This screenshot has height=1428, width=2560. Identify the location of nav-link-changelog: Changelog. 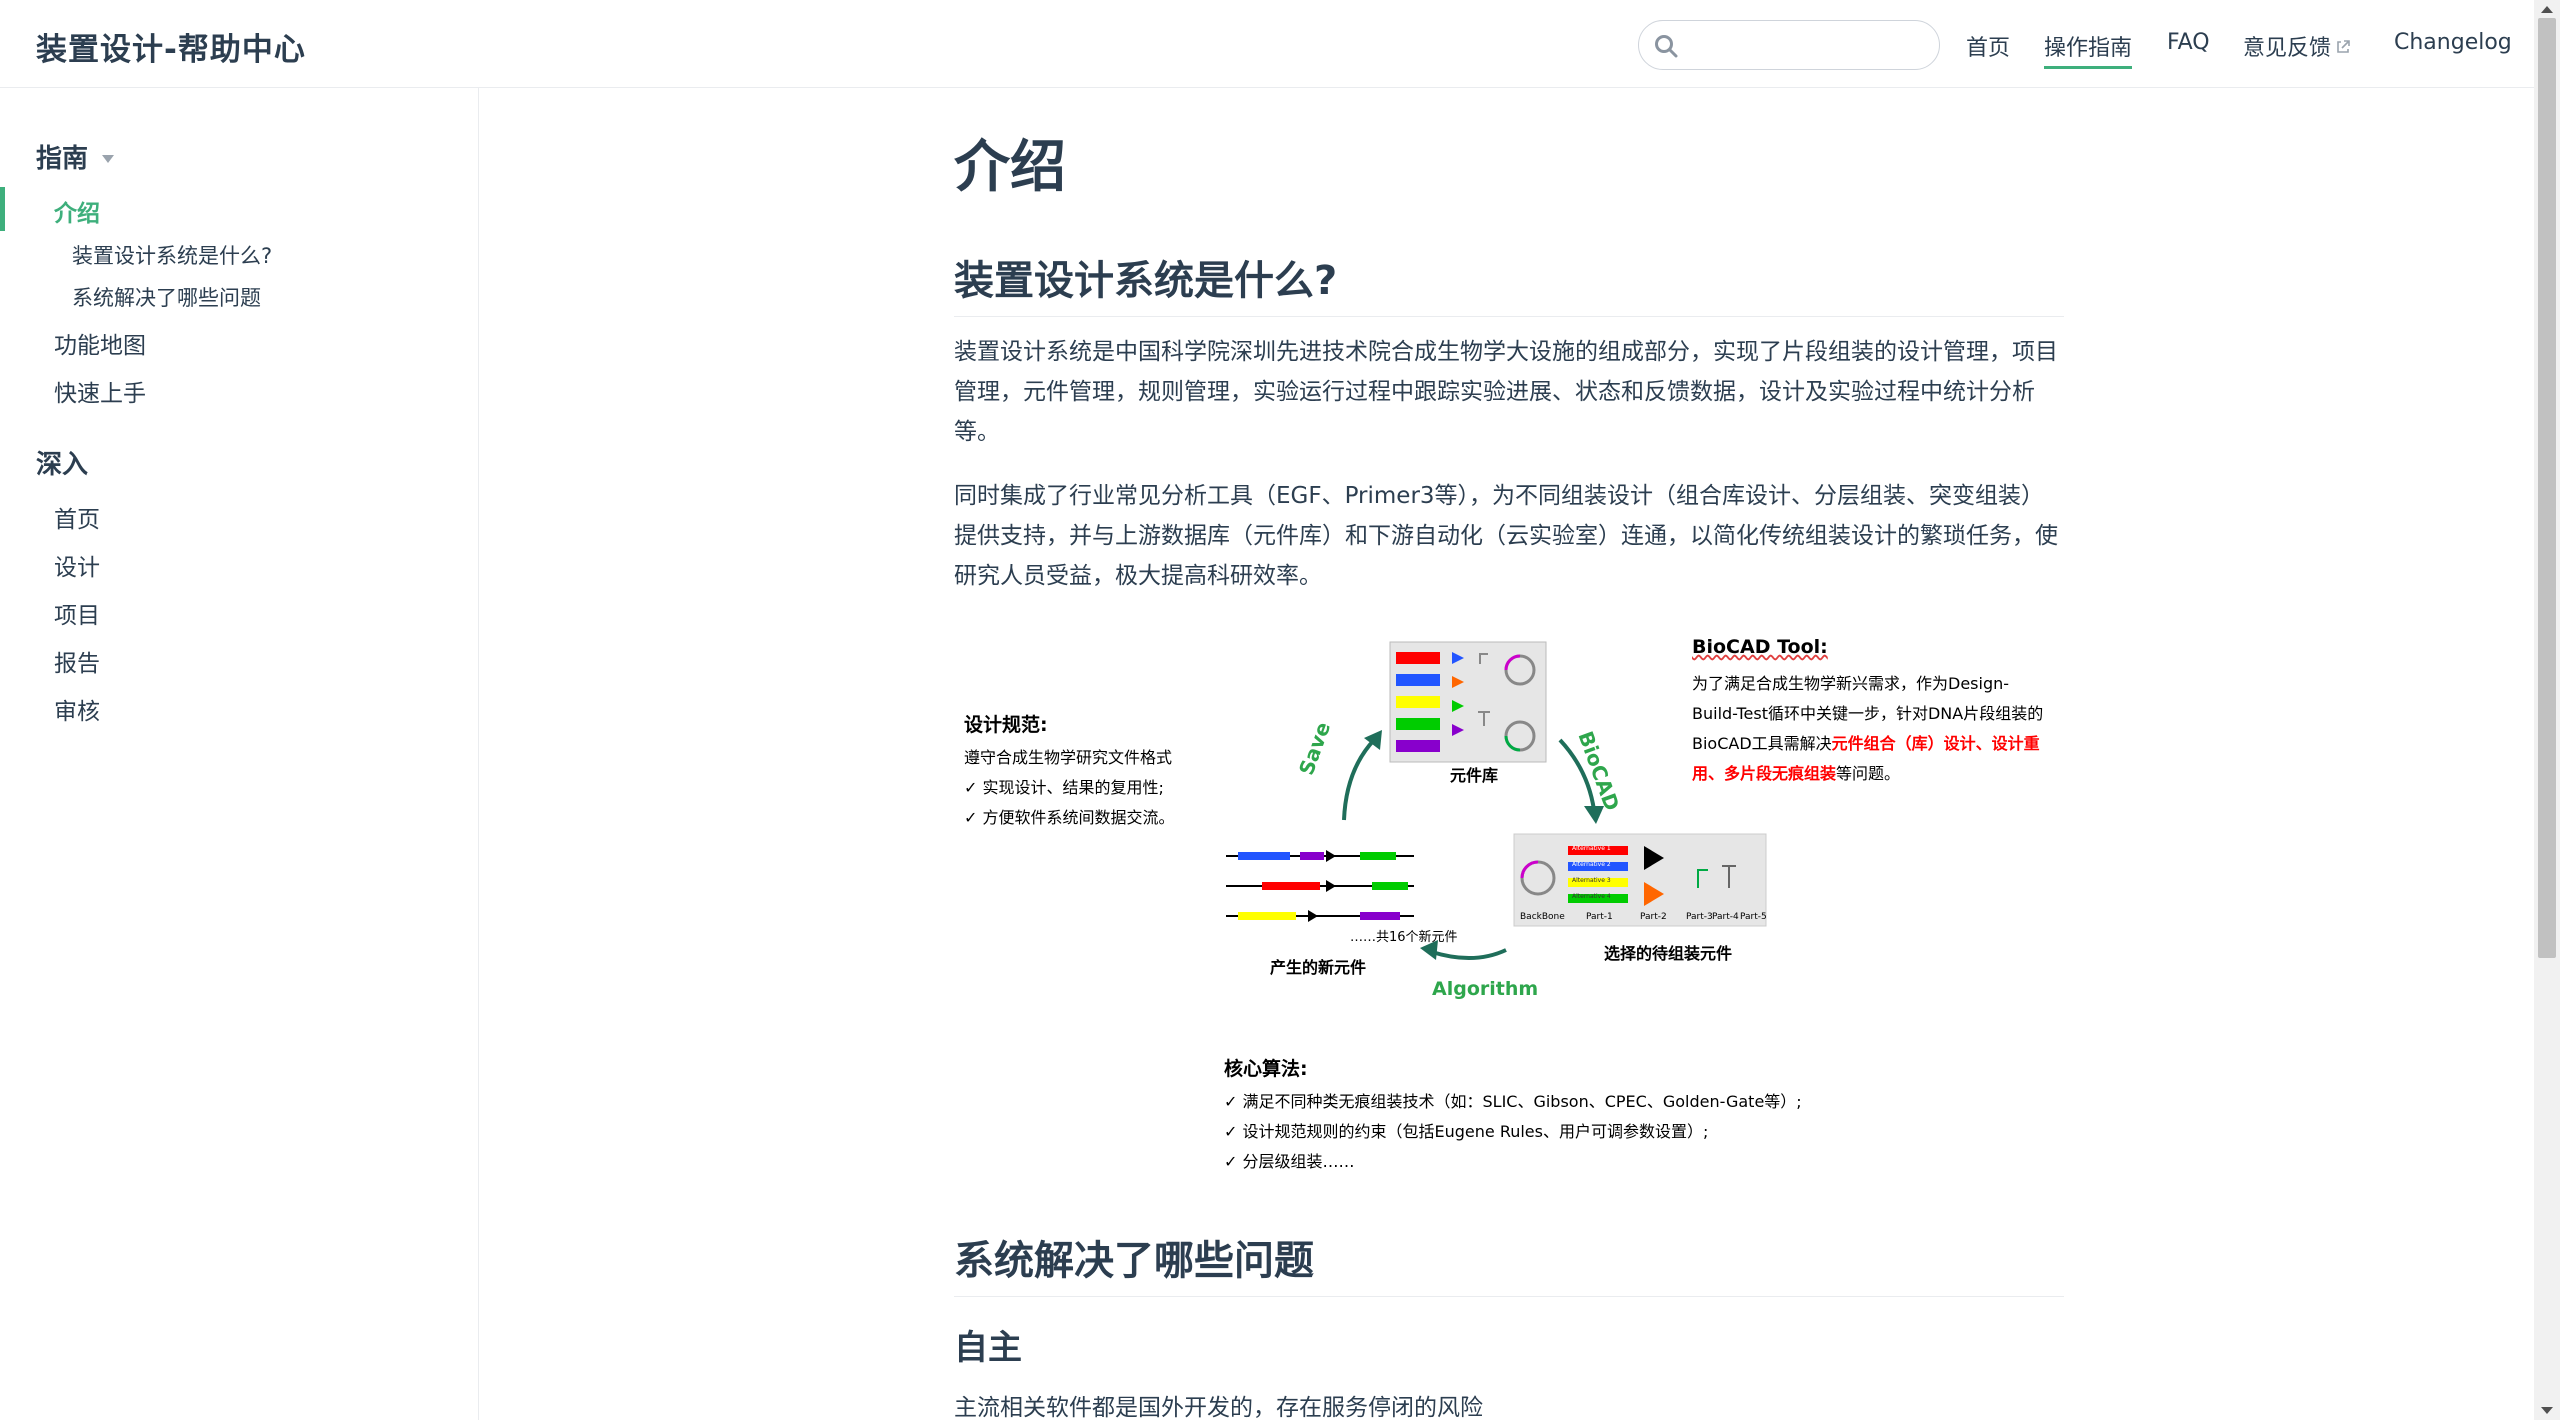
(2453, 44).